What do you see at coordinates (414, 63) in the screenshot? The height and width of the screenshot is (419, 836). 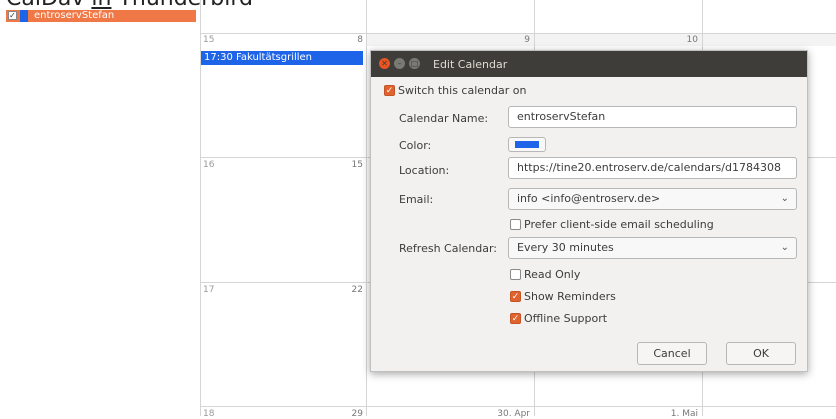 I see `maximize-icon: □` at bounding box center [414, 63].